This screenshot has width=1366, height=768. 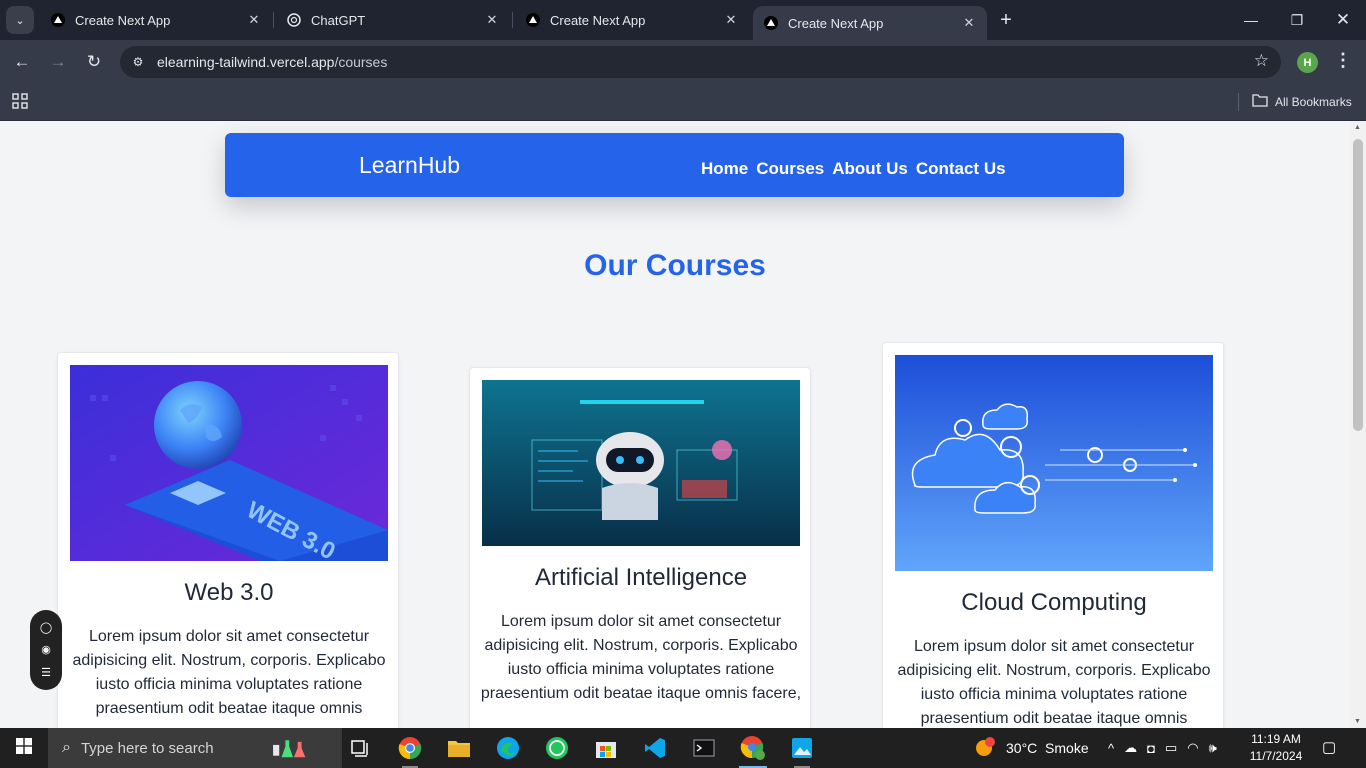 What do you see at coordinates (1307, 62) in the screenshot?
I see `profile-avatar: H` at bounding box center [1307, 62].